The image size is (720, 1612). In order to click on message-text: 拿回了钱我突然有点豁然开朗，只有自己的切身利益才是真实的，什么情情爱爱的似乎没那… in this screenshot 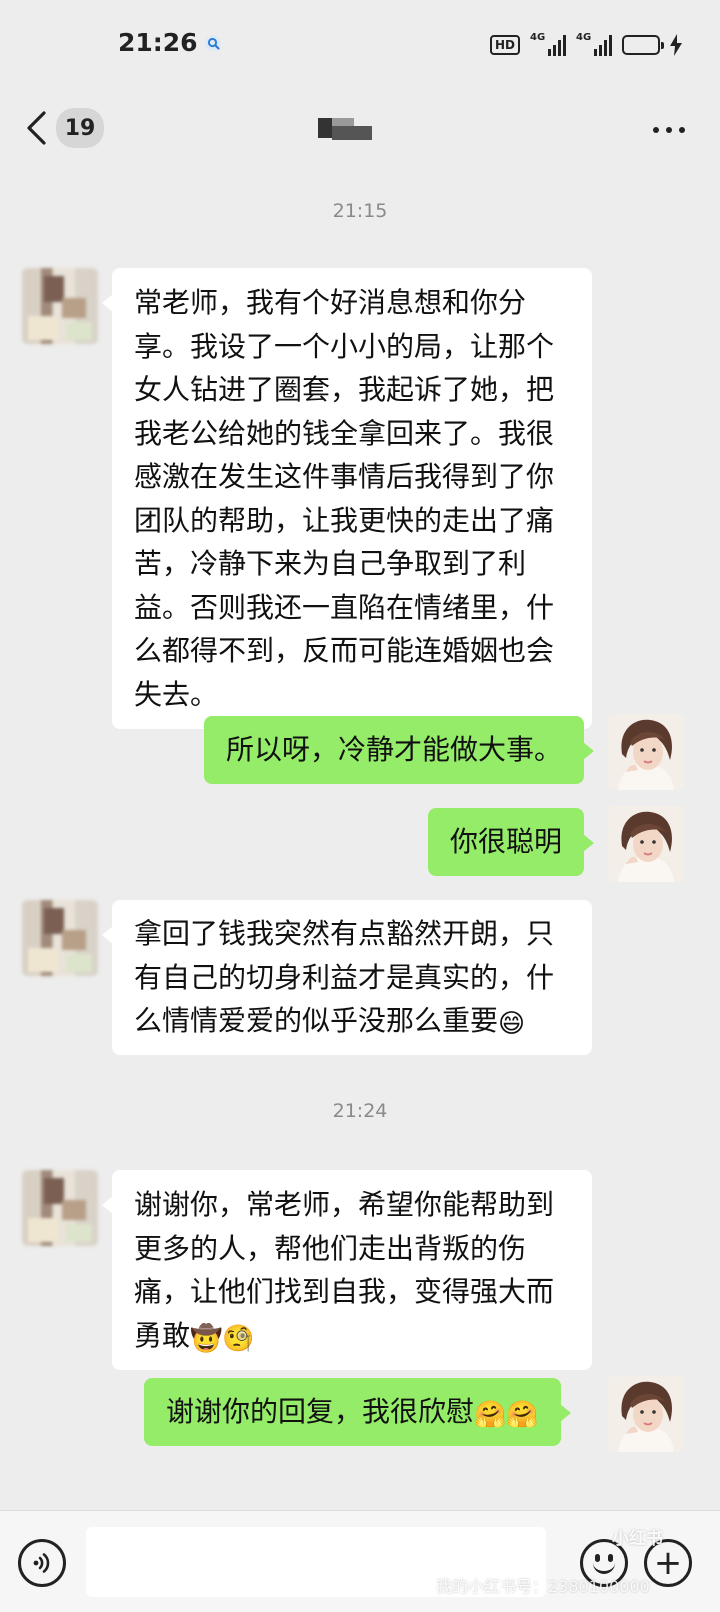, I will do `click(344, 977)`.